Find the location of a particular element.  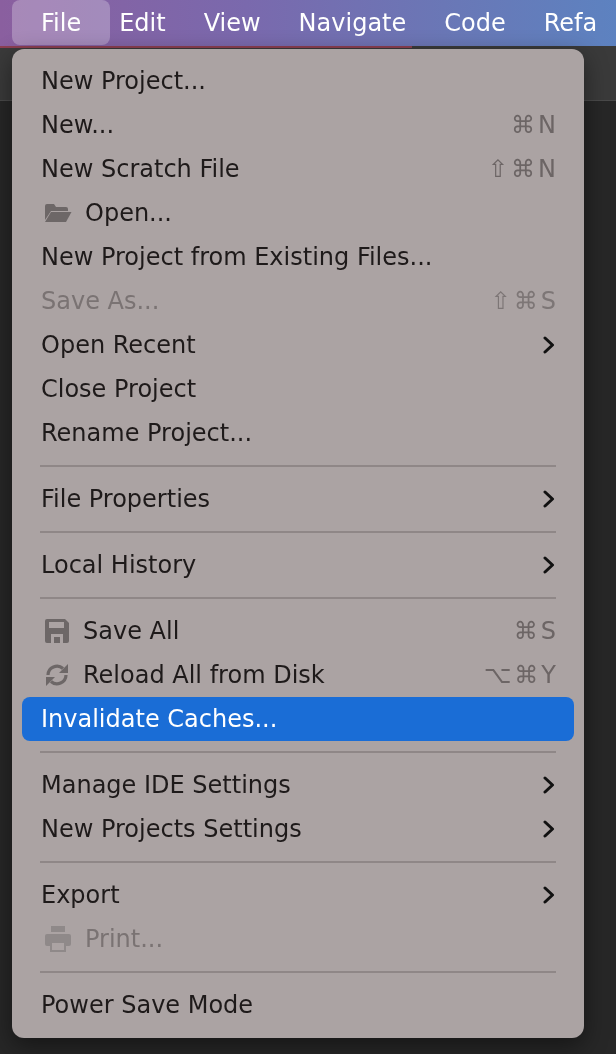

menu-item: Manage IDE Settings is located at coordinates (298, 785).